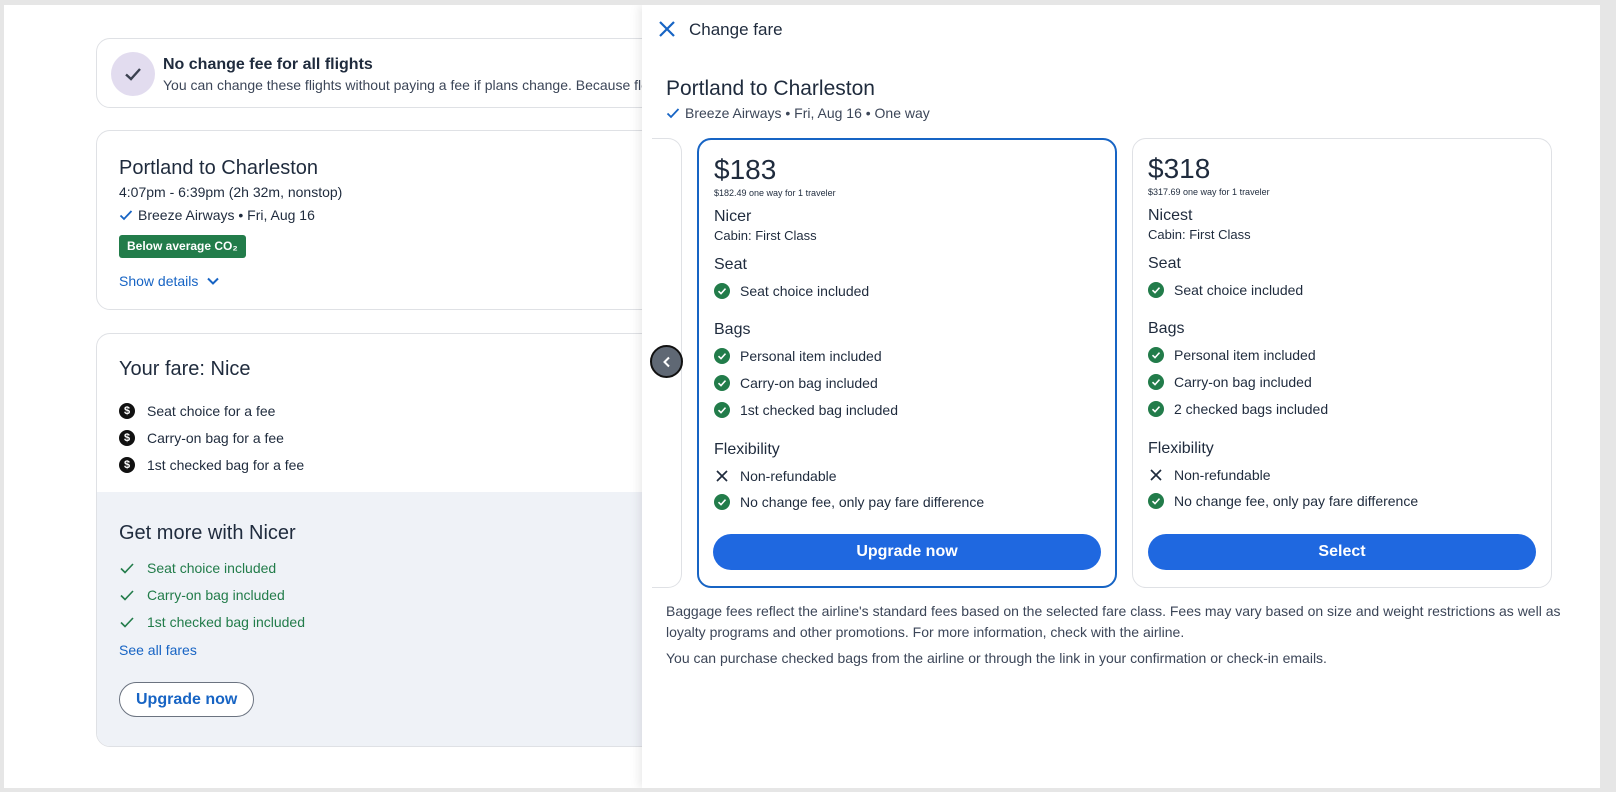 The width and height of the screenshot is (1616, 792). What do you see at coordinates (159, 281) in the screenshot?
I see `show-details-label: Show details` at bounding box center [159, 281].